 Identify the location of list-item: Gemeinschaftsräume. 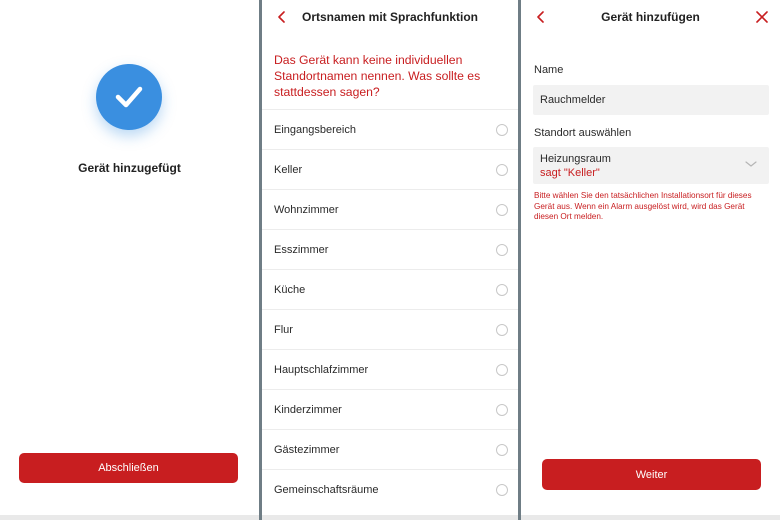
(390, 489).